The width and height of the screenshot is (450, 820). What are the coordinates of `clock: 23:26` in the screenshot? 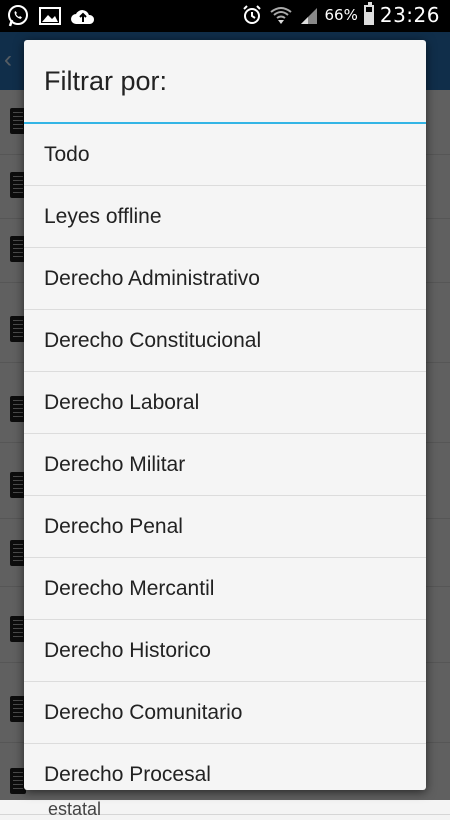 It's located at (409, 15).